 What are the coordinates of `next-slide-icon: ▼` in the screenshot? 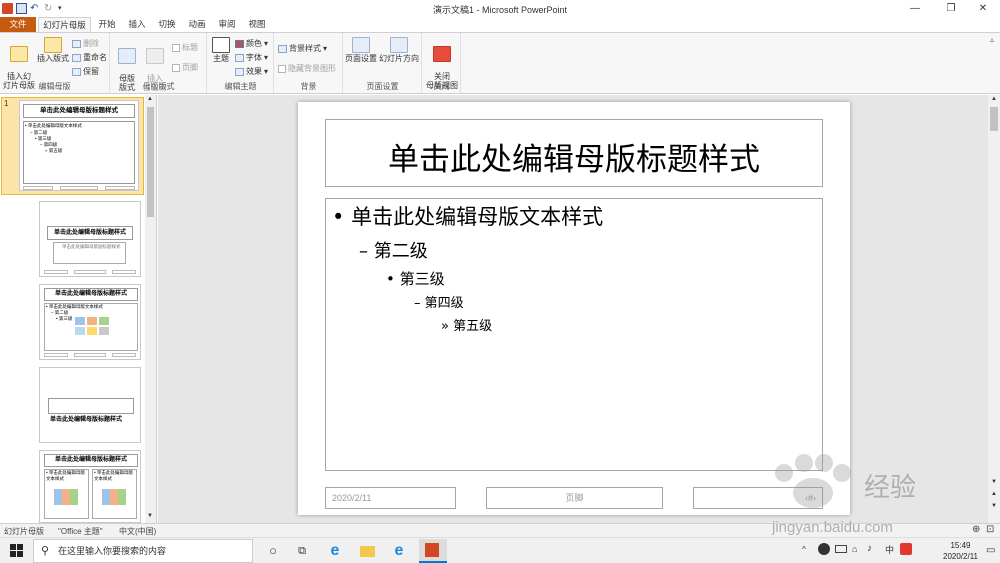 It's located at (994, 506).